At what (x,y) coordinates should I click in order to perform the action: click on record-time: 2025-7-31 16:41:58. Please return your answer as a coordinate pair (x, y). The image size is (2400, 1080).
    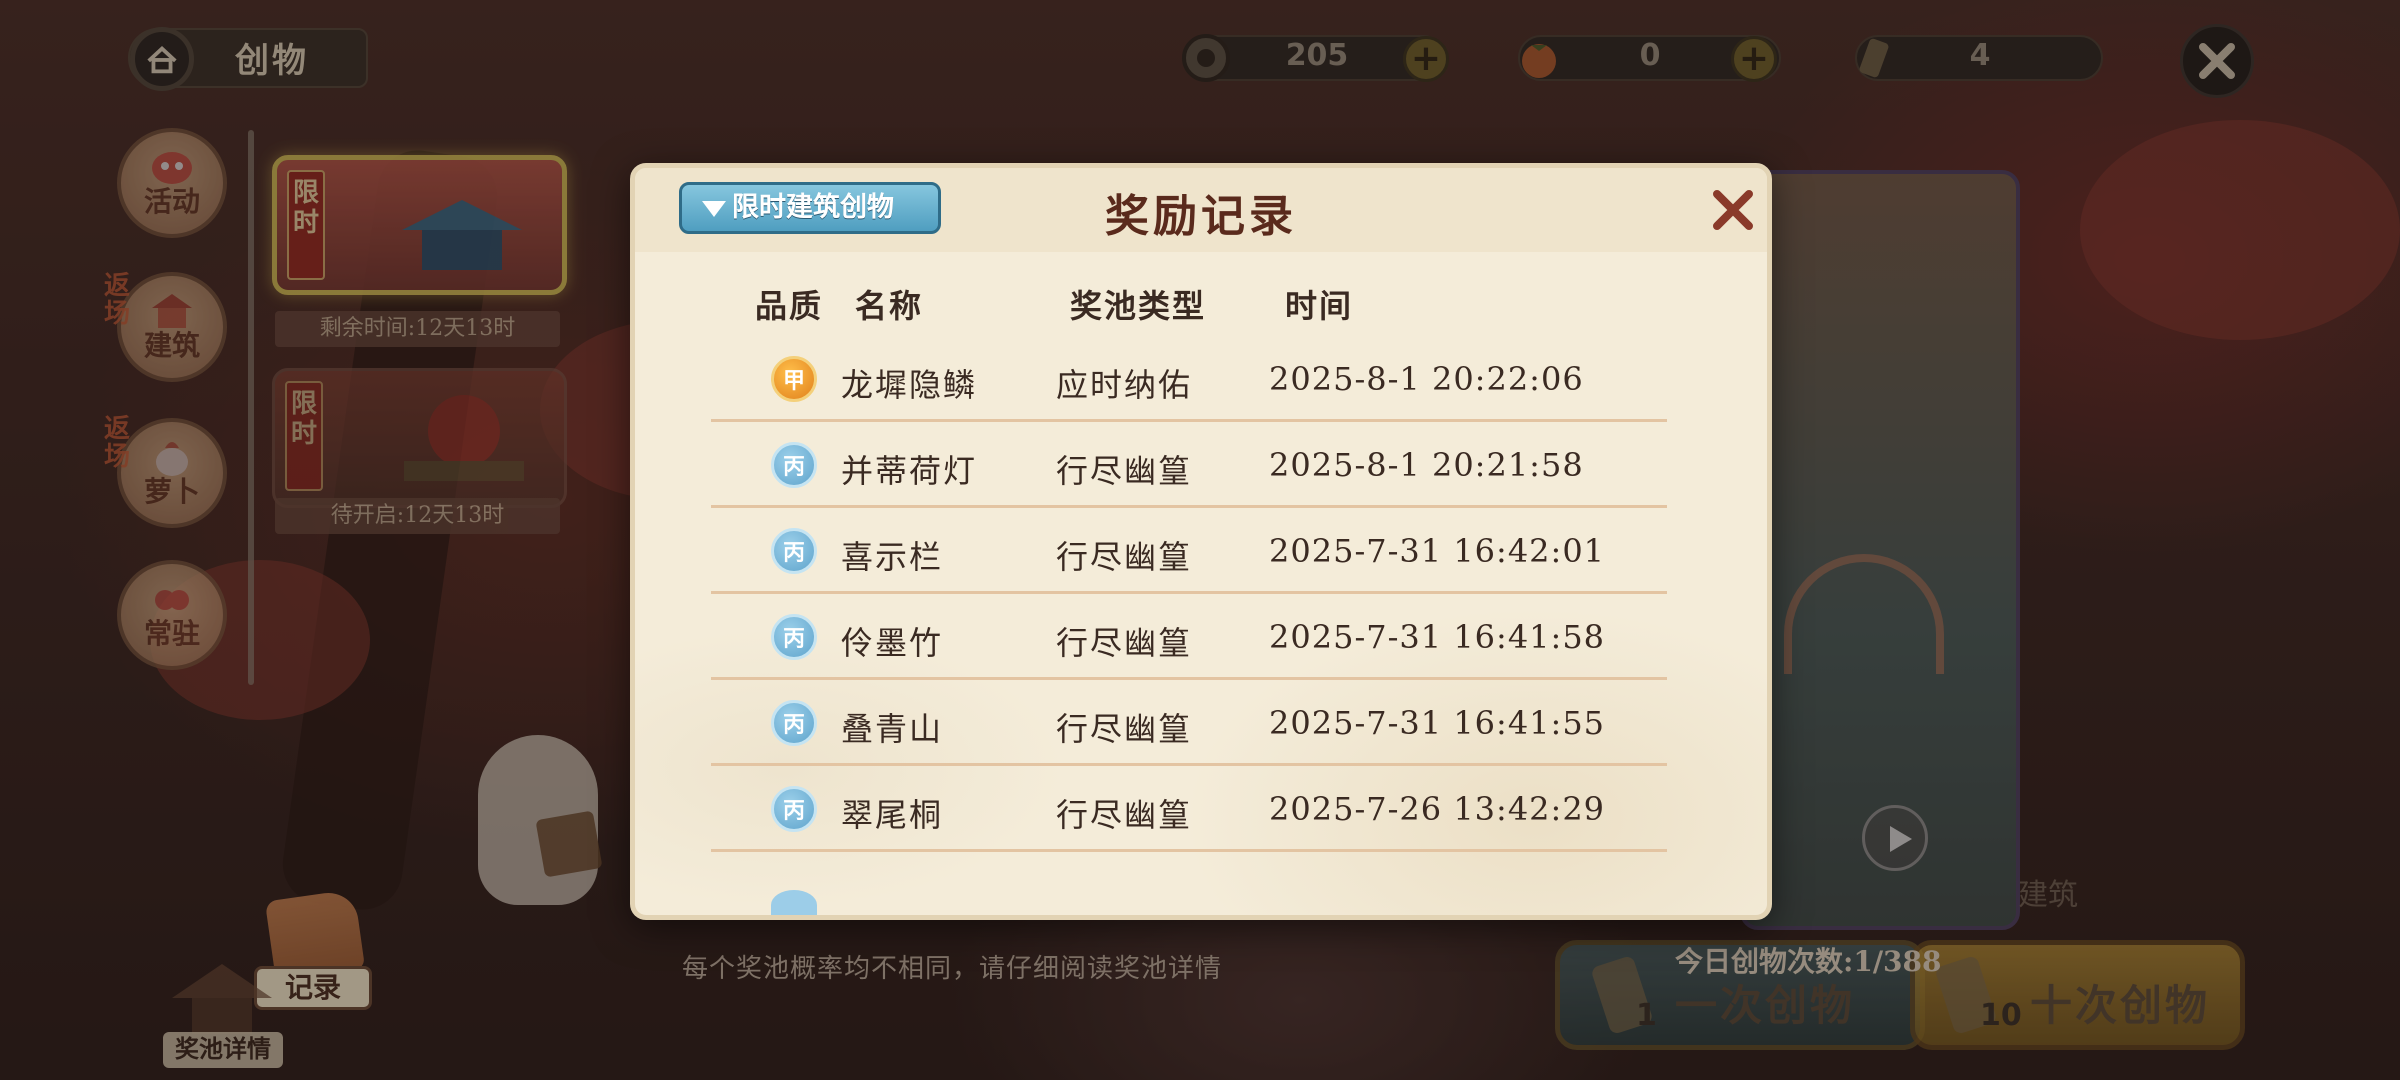
    Looking at the image, I should click on (1437, 637).